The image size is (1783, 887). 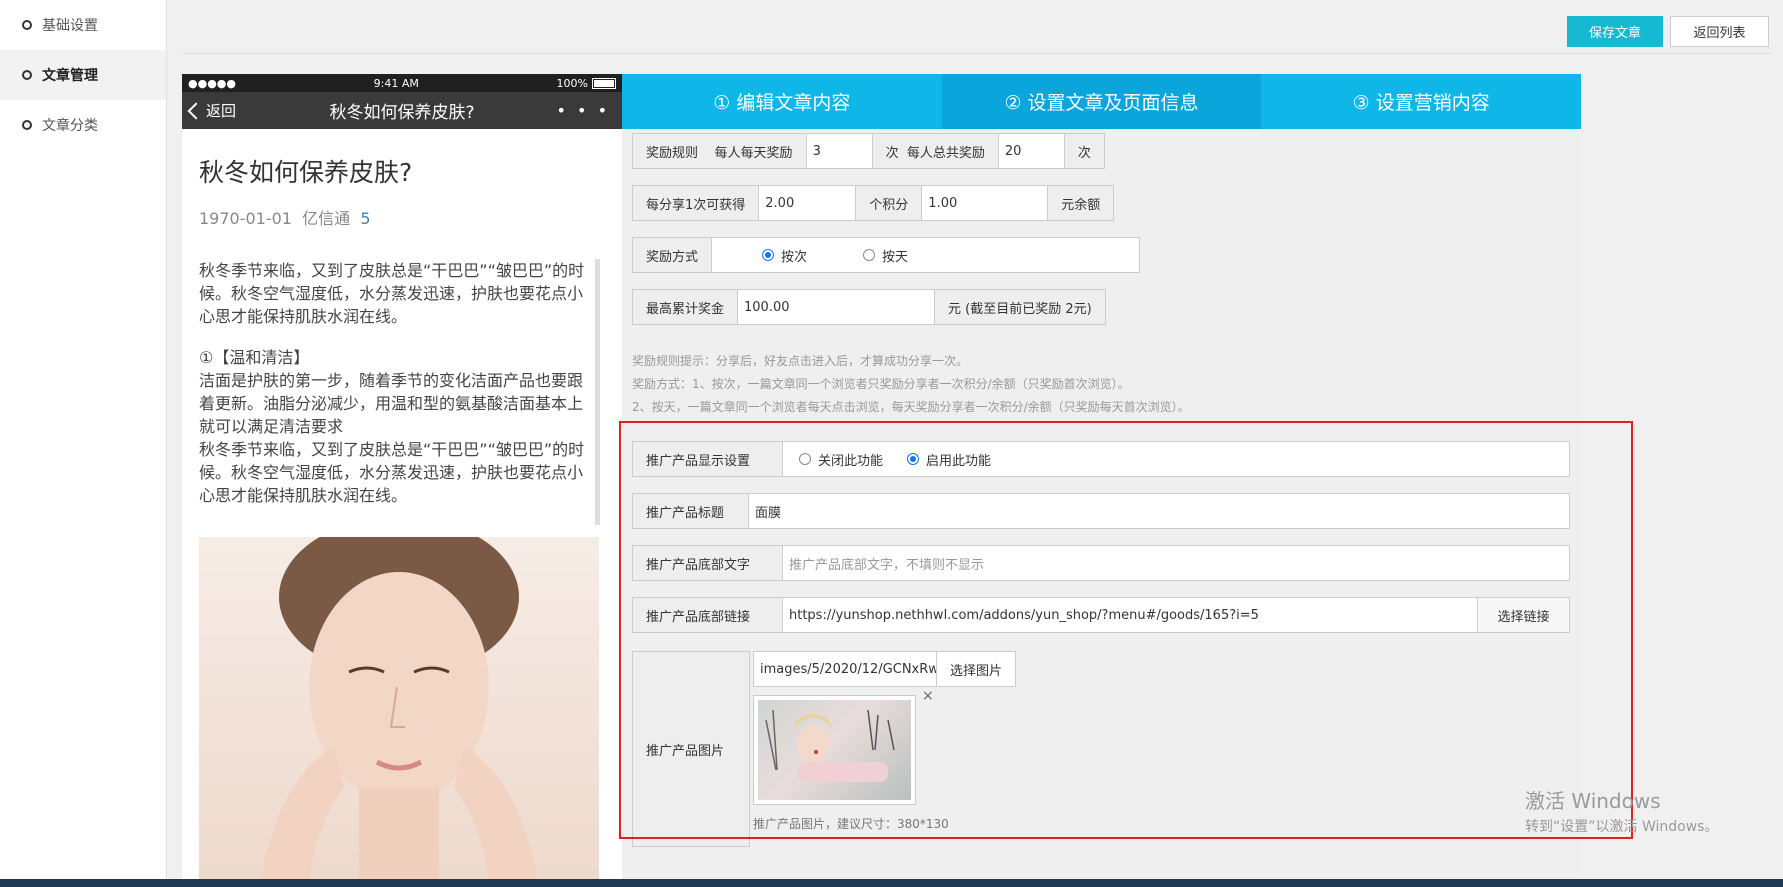 I want to click on windows-activation-watermark: 激活 Windows 转到“设置”以激活 Windows。, so click(x=1621, y=810).